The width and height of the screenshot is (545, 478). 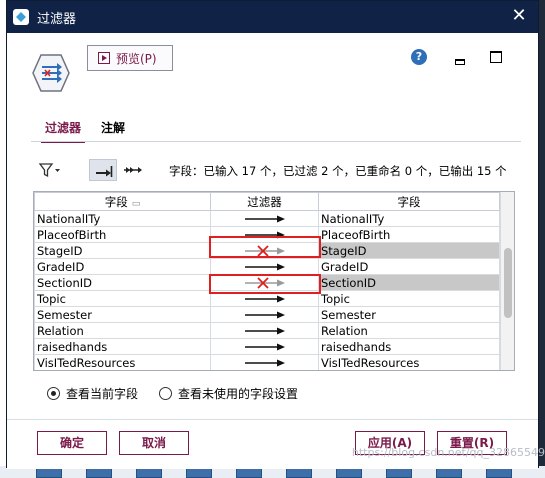 What do you see at coordinates (122, 218) in the screenshot?
I see `input-field-cell: NationalITy` at bounding box center [122, 218].